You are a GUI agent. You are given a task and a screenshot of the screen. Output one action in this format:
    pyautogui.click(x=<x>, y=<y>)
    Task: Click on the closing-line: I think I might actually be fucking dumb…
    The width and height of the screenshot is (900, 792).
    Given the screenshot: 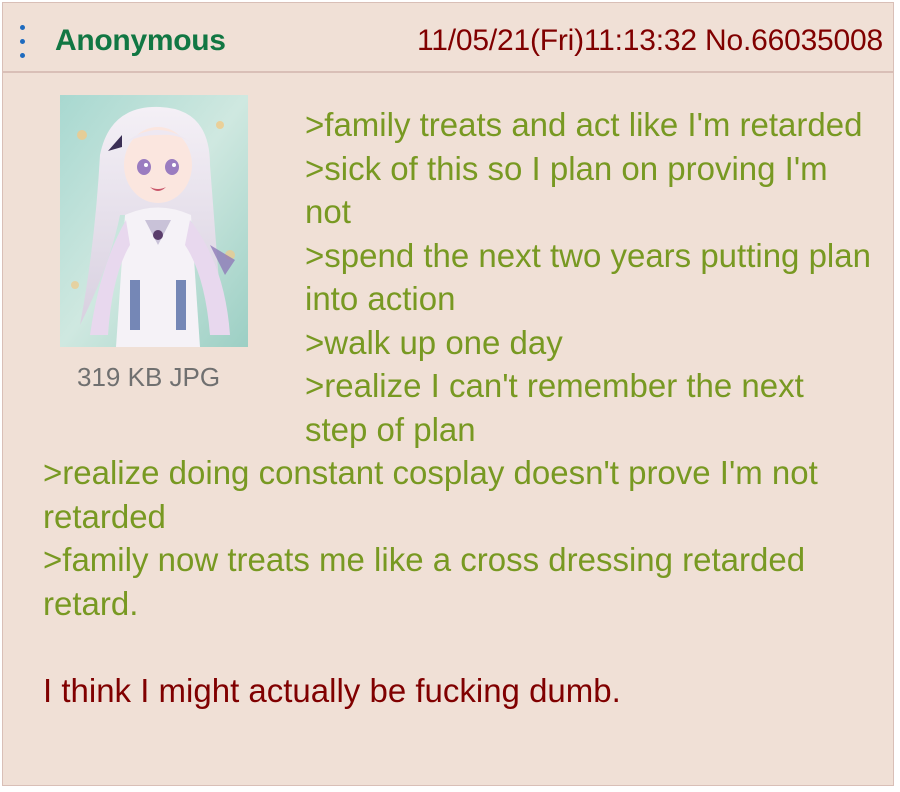 What is the action you would take?
    pyautogui.click(x=332, y=690)
    